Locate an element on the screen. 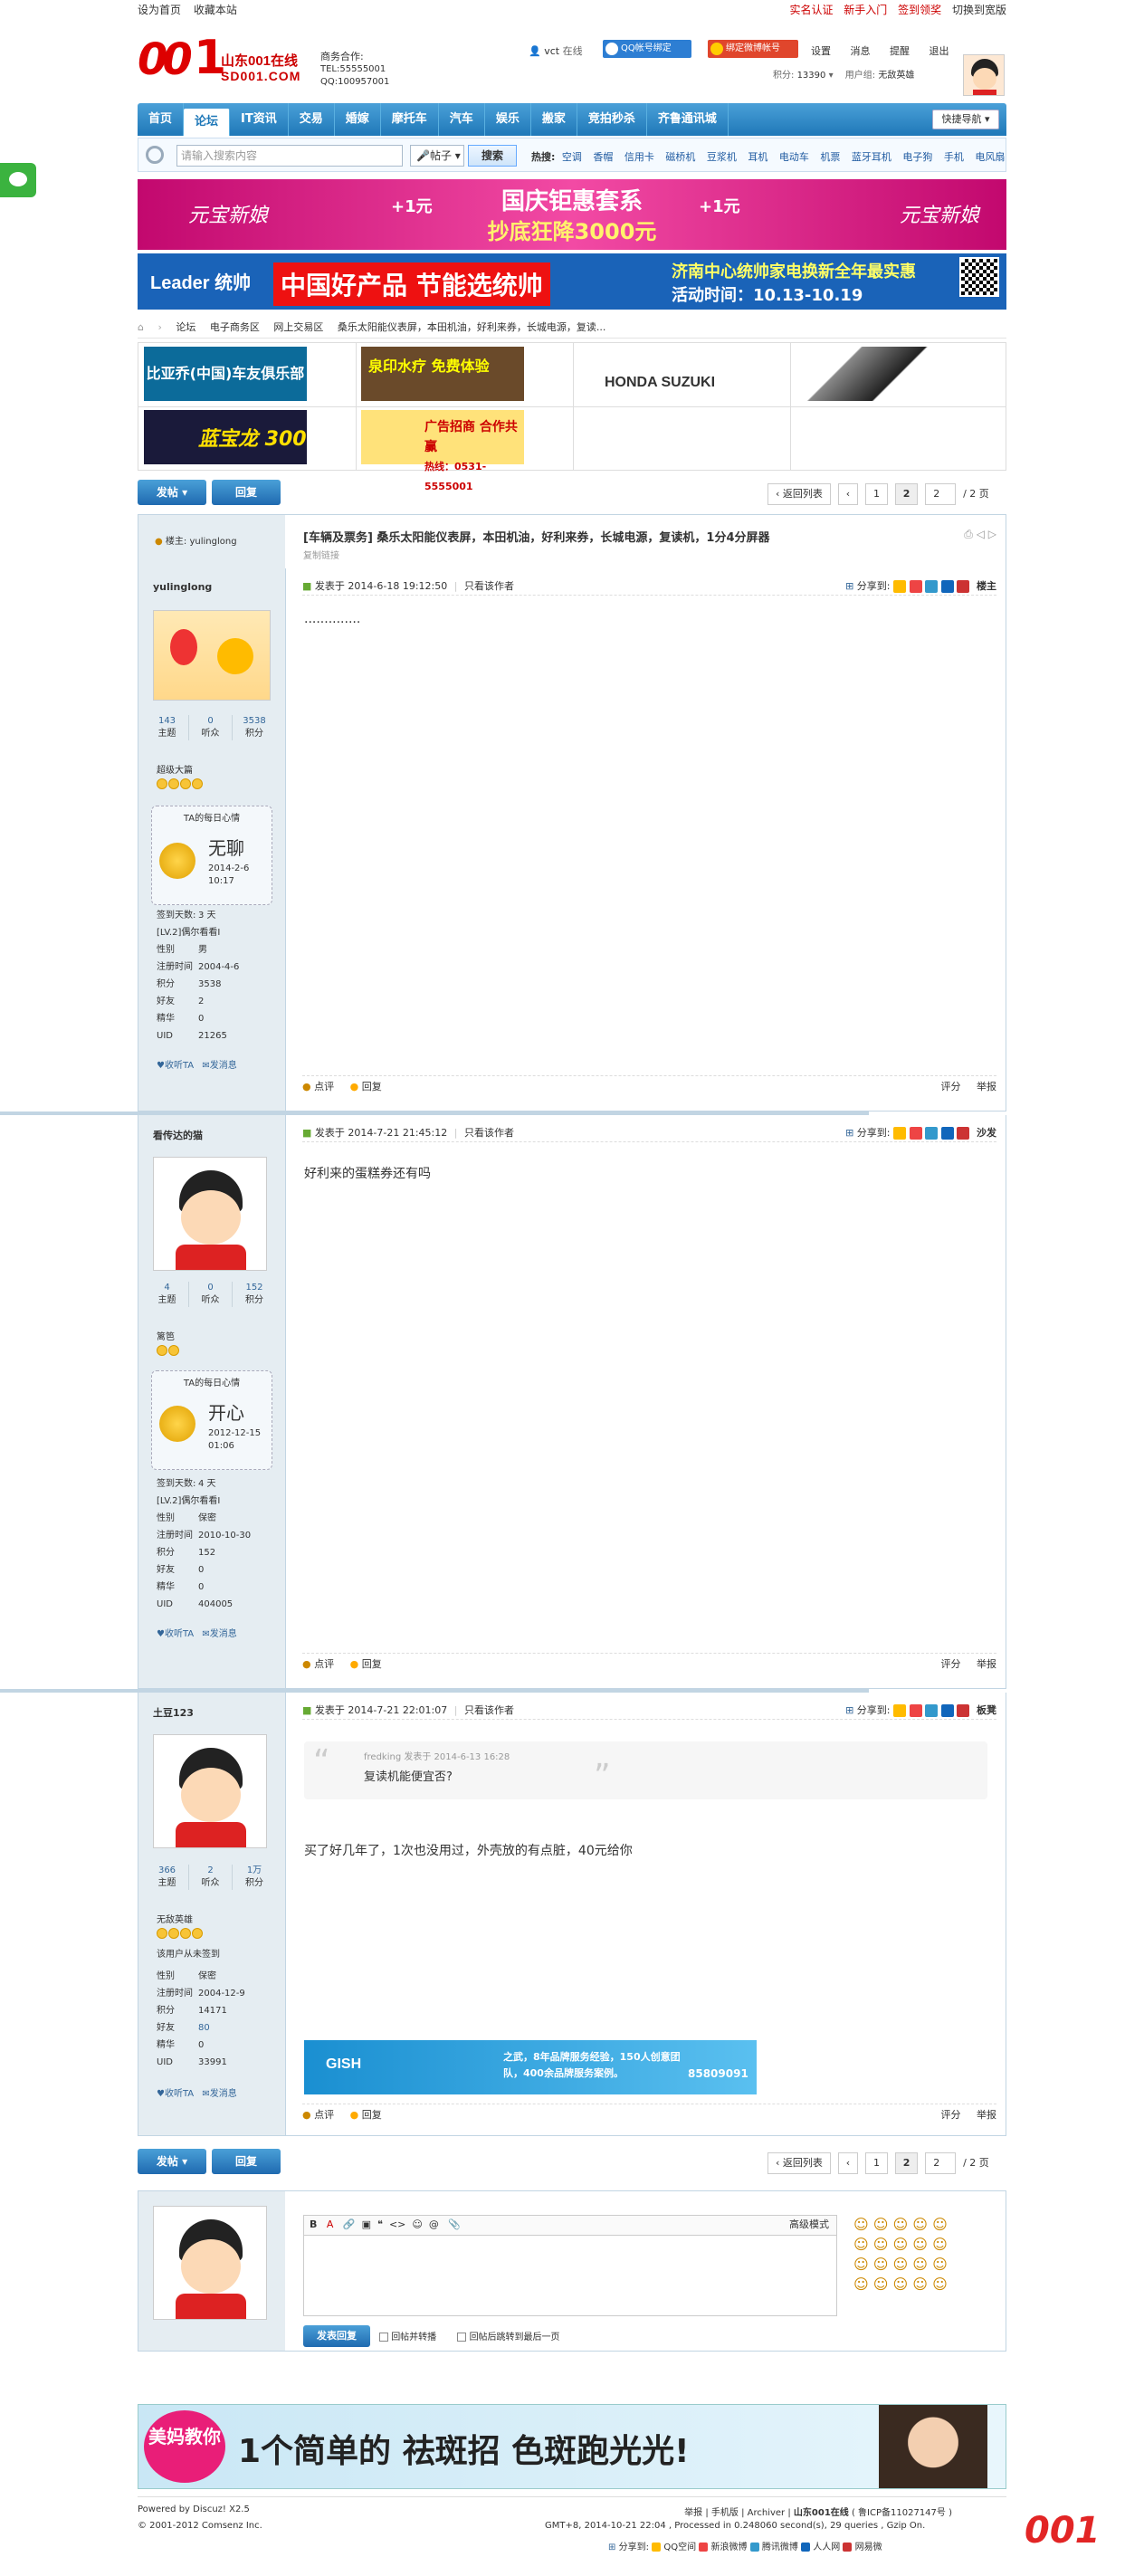  author-name: 土豆123 is located at coordinates (173, 1712).